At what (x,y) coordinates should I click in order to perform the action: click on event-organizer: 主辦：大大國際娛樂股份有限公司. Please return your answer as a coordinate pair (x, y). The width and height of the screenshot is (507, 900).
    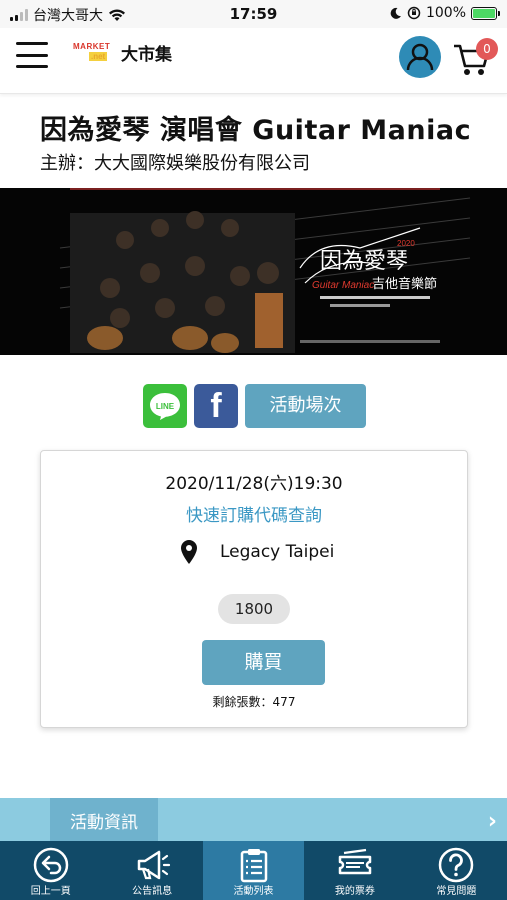
    Looking at the image, I should click on (175, 163).